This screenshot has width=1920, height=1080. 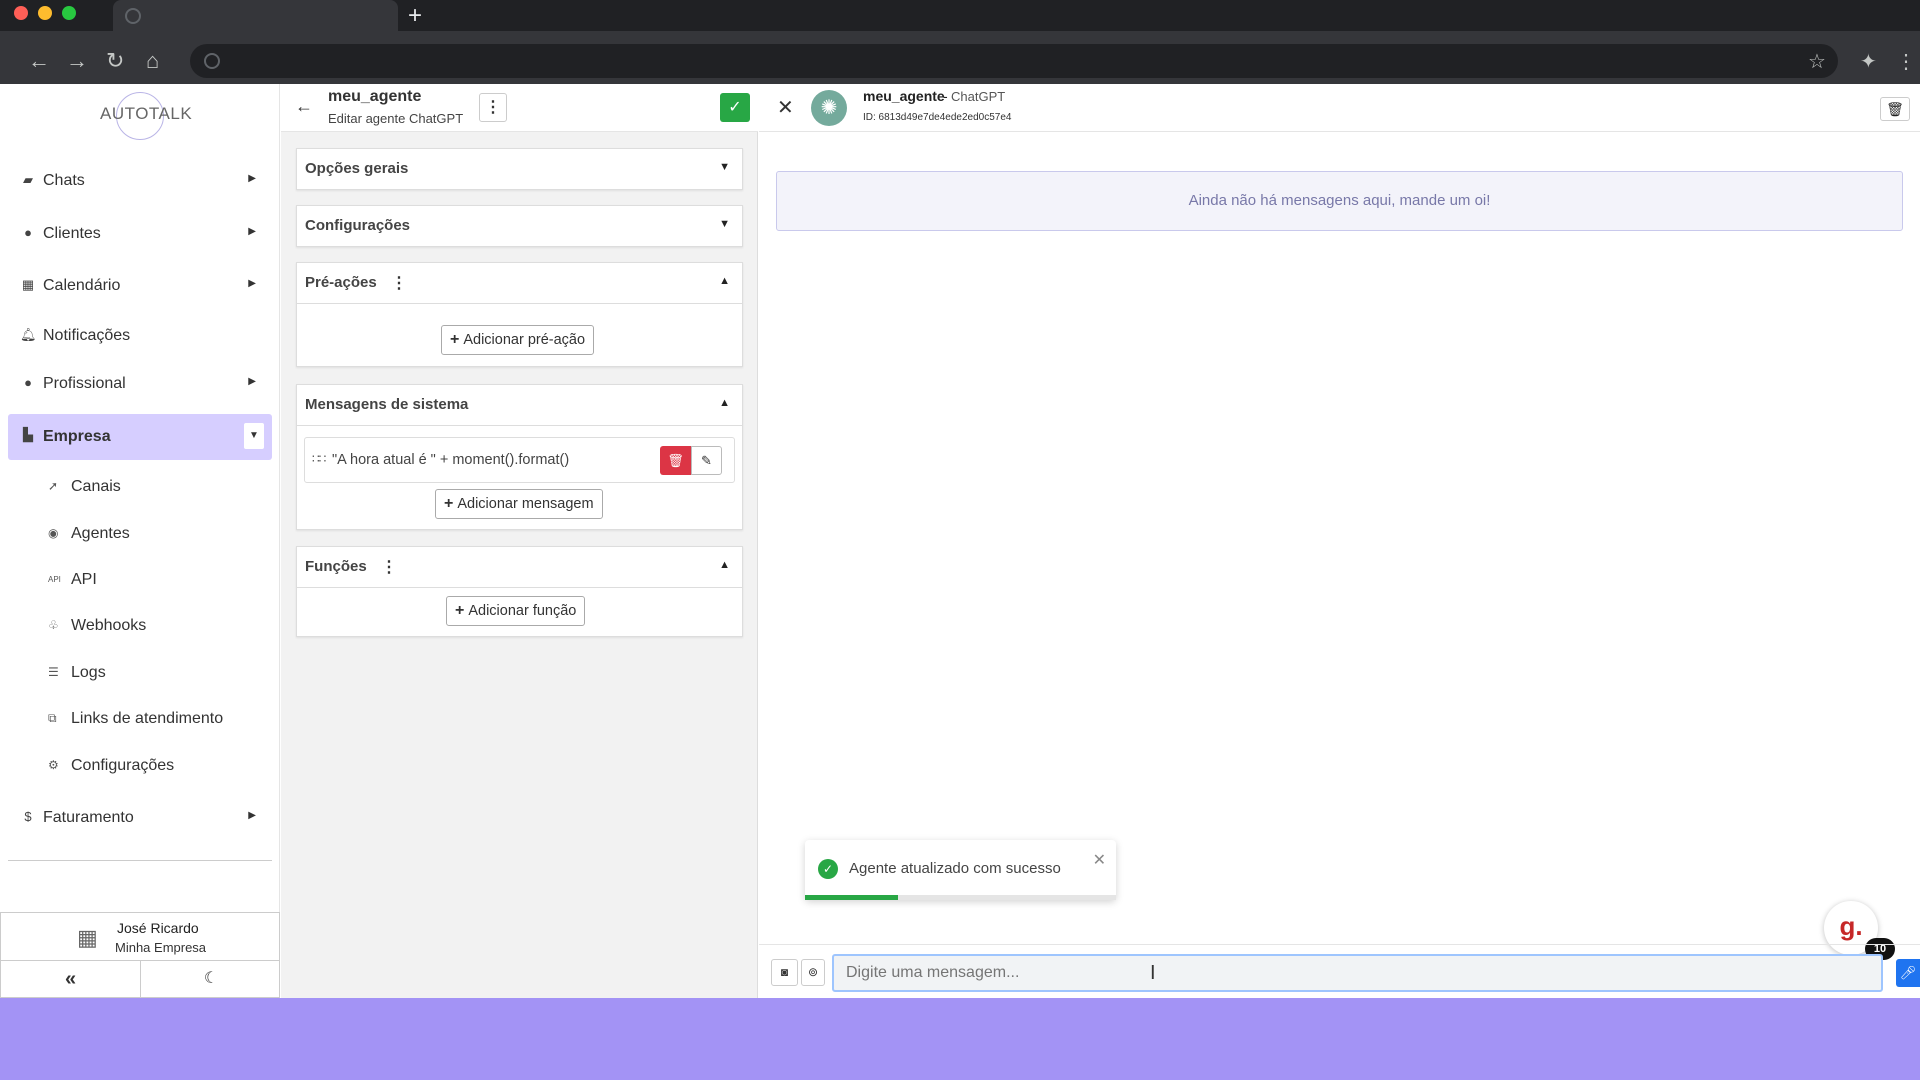 What do you see at coordinates (77, 436) in the screenshot?
I see `sidebar-item-label: Empresa` at bounding box center [77, 436].